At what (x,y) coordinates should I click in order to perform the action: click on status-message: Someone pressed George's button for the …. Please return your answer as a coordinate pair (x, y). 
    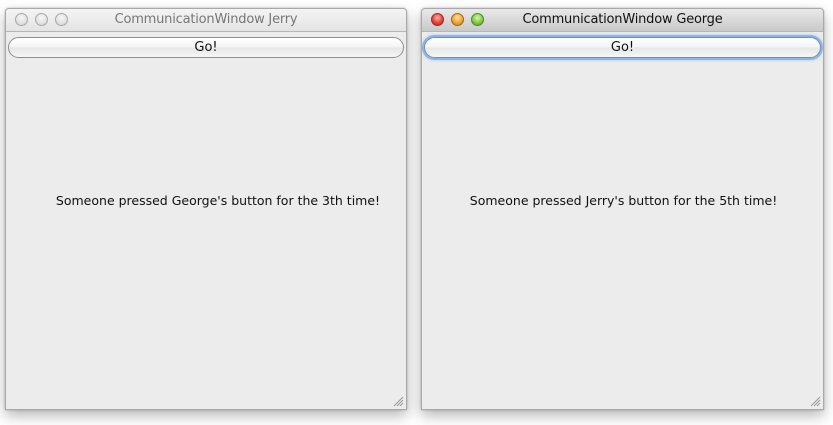
    Looking at the image, I should click on (218, 200).